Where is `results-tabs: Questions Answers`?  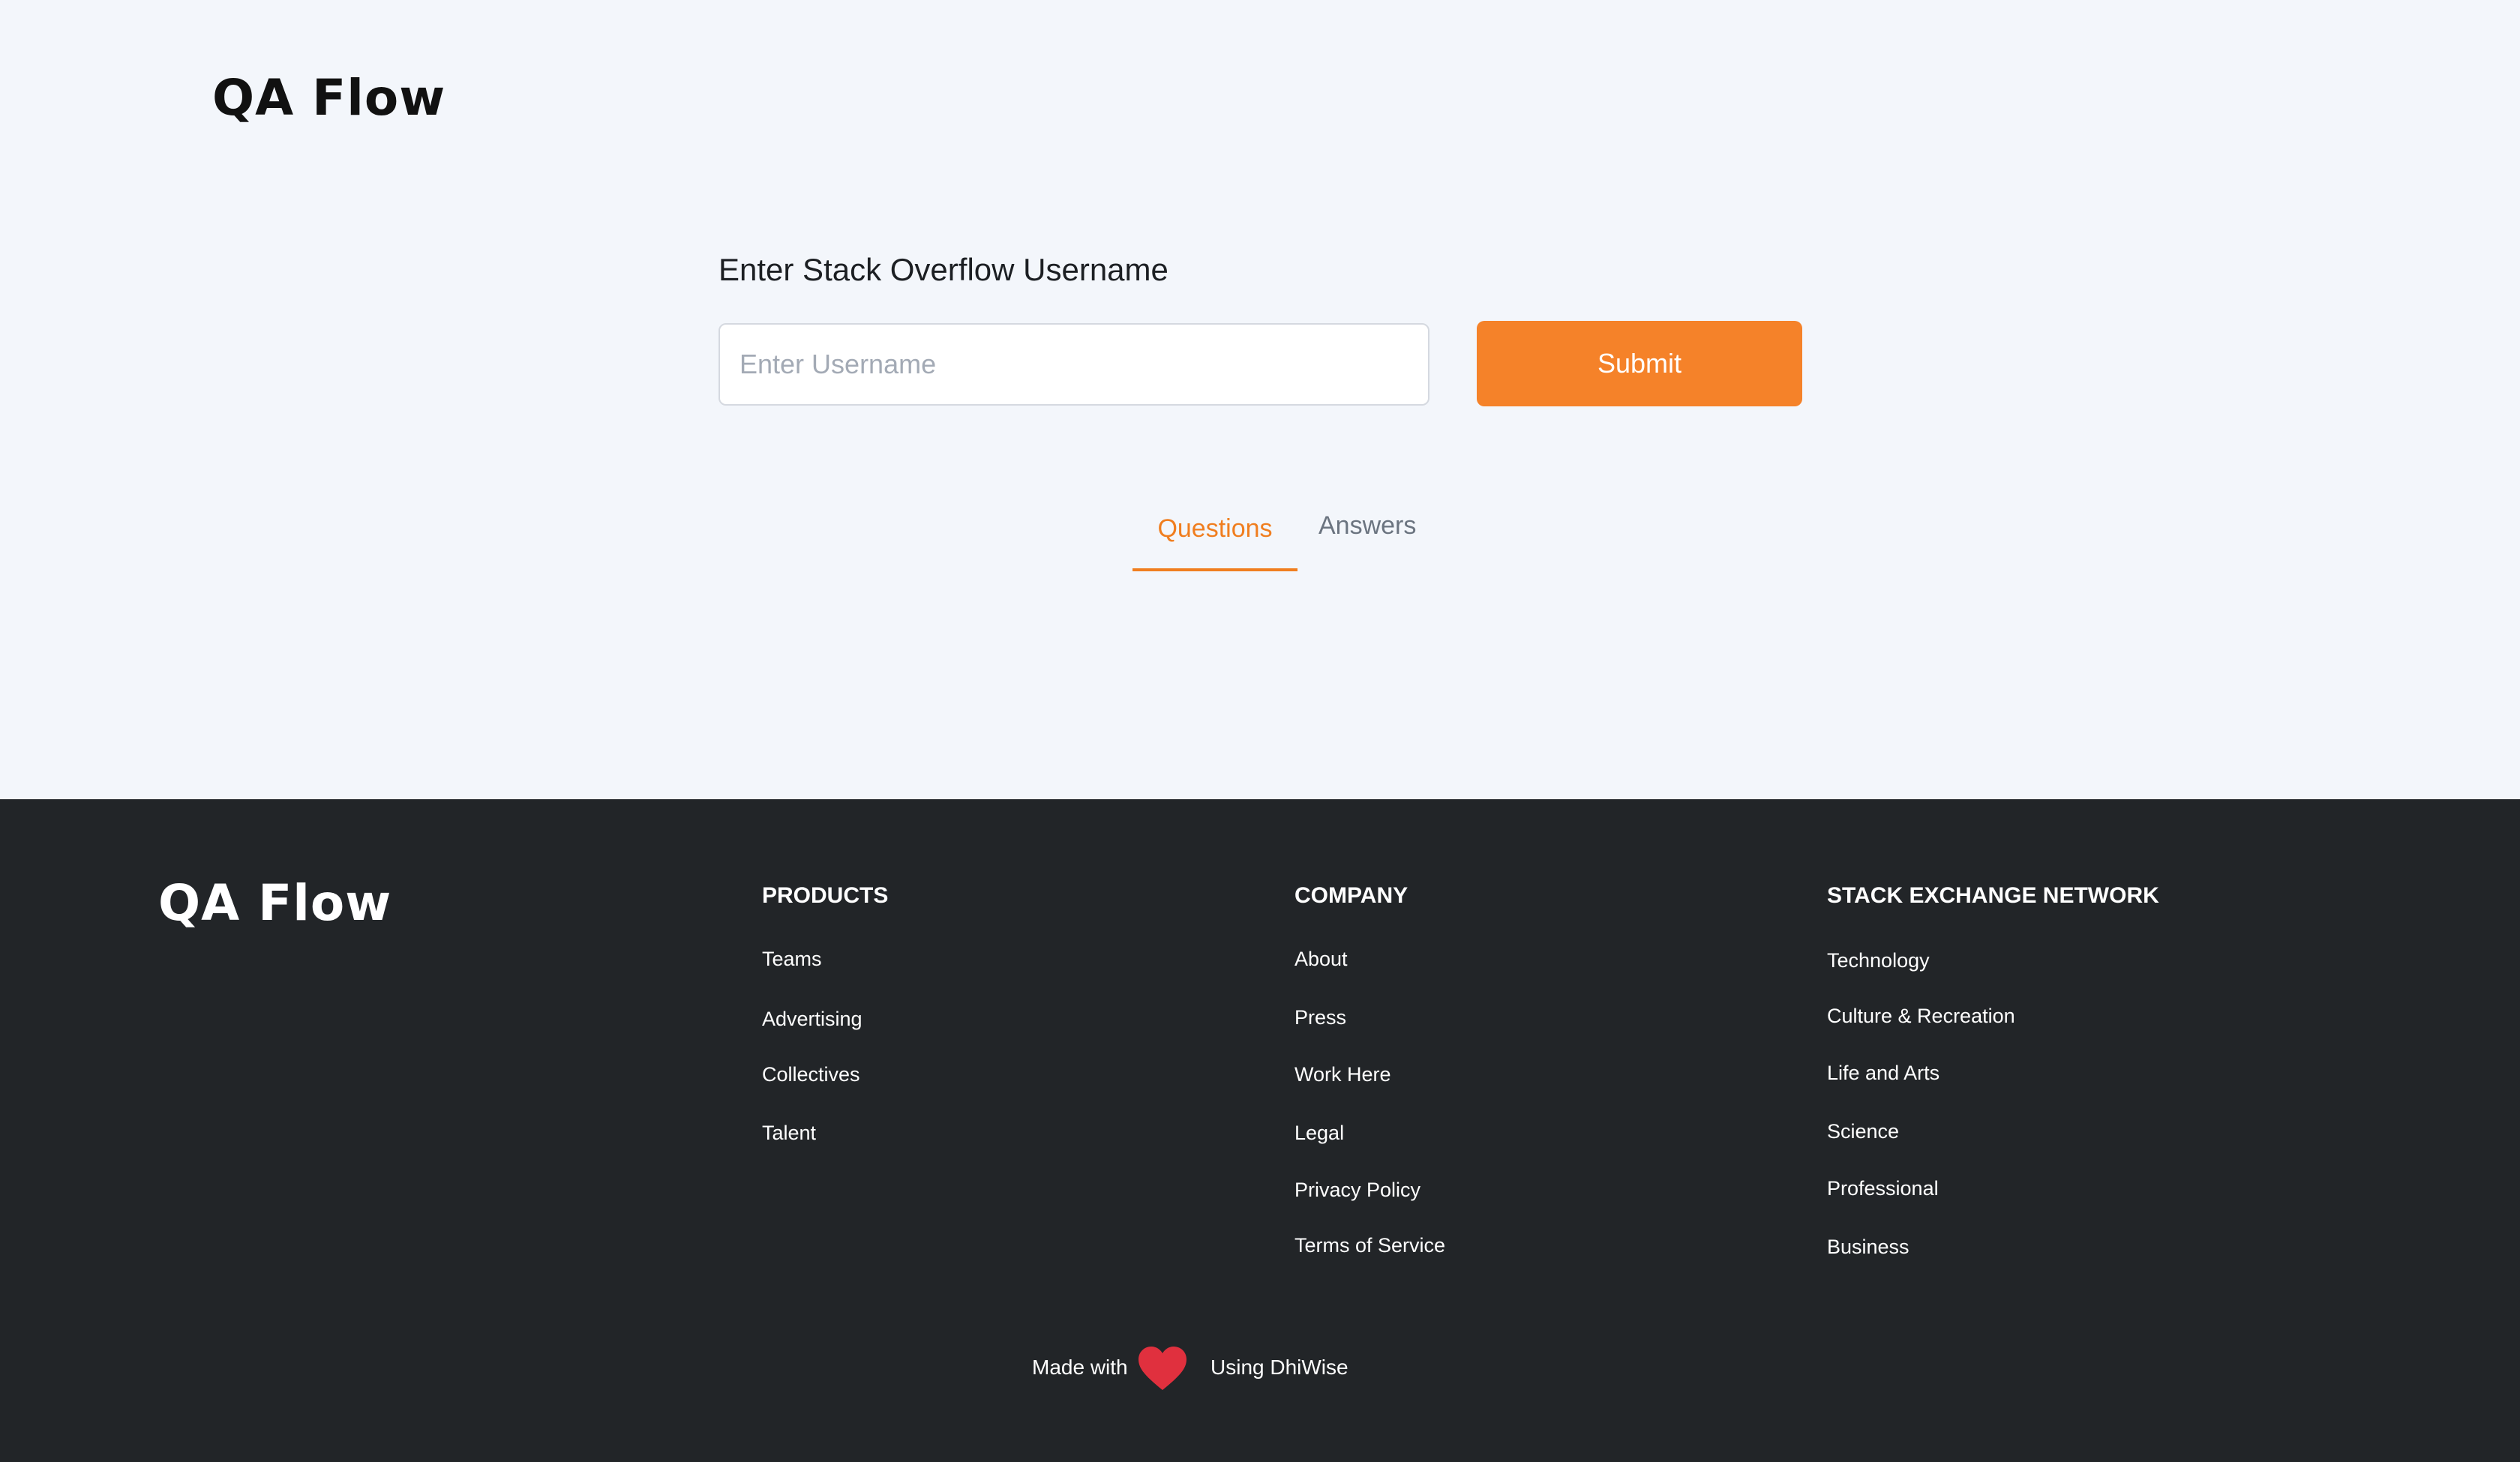
results-tabs: Questions Answers is located at coordinates (1282, 533).